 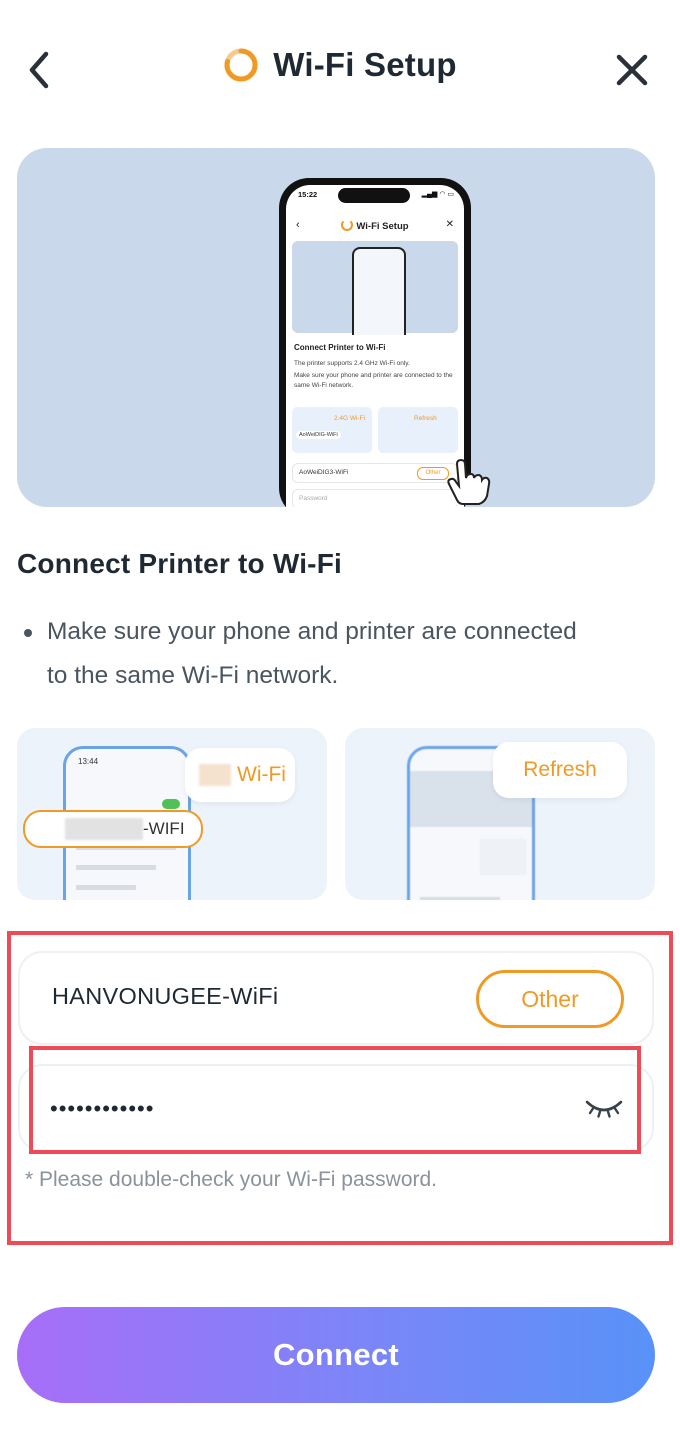 I want to click on phone-close-icon: ✕, so click(x=449, y=224).